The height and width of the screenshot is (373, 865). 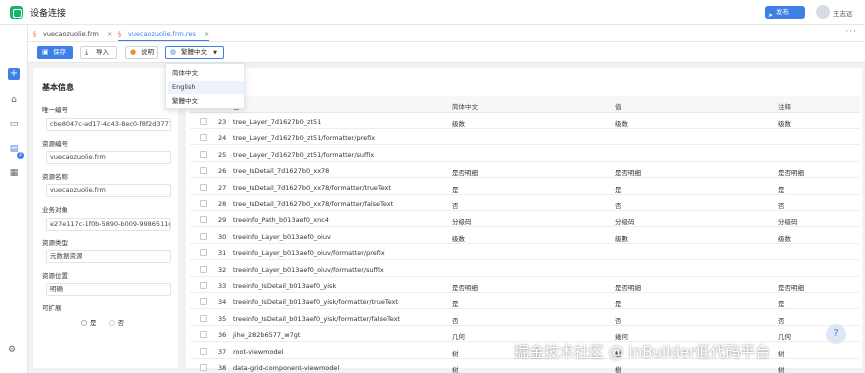 I want to click on language-option-zh-tw: 繁體中文, so click(x=206, y=101).